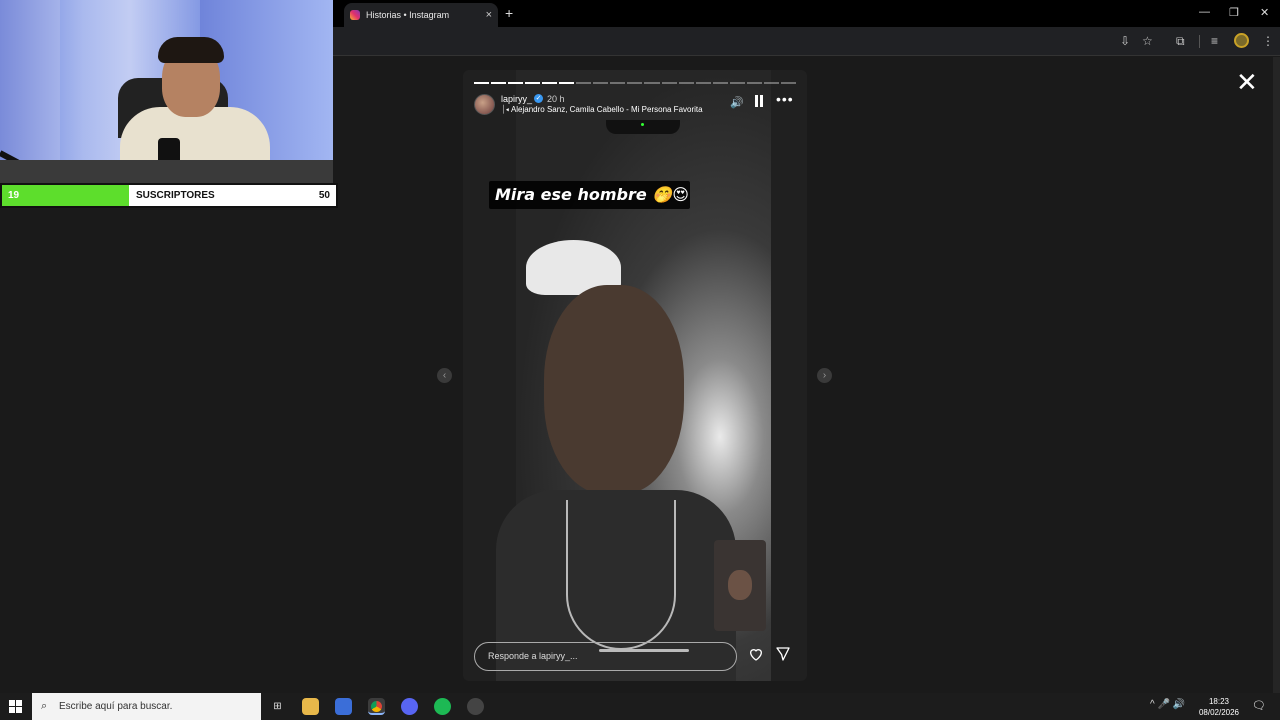 The width and height of the screenshot is (1280, 720). I want to click on tab-instagram-stories: Historias • Instagram ×, so click(421, 15).